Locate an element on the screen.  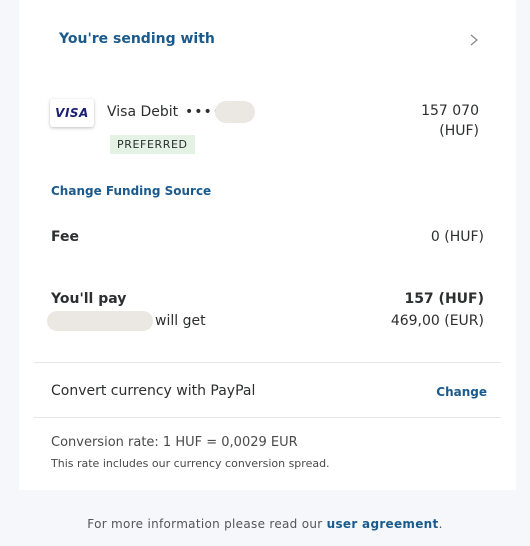
preferred-badge: PREFERRED is located at coordinates (152, 144).